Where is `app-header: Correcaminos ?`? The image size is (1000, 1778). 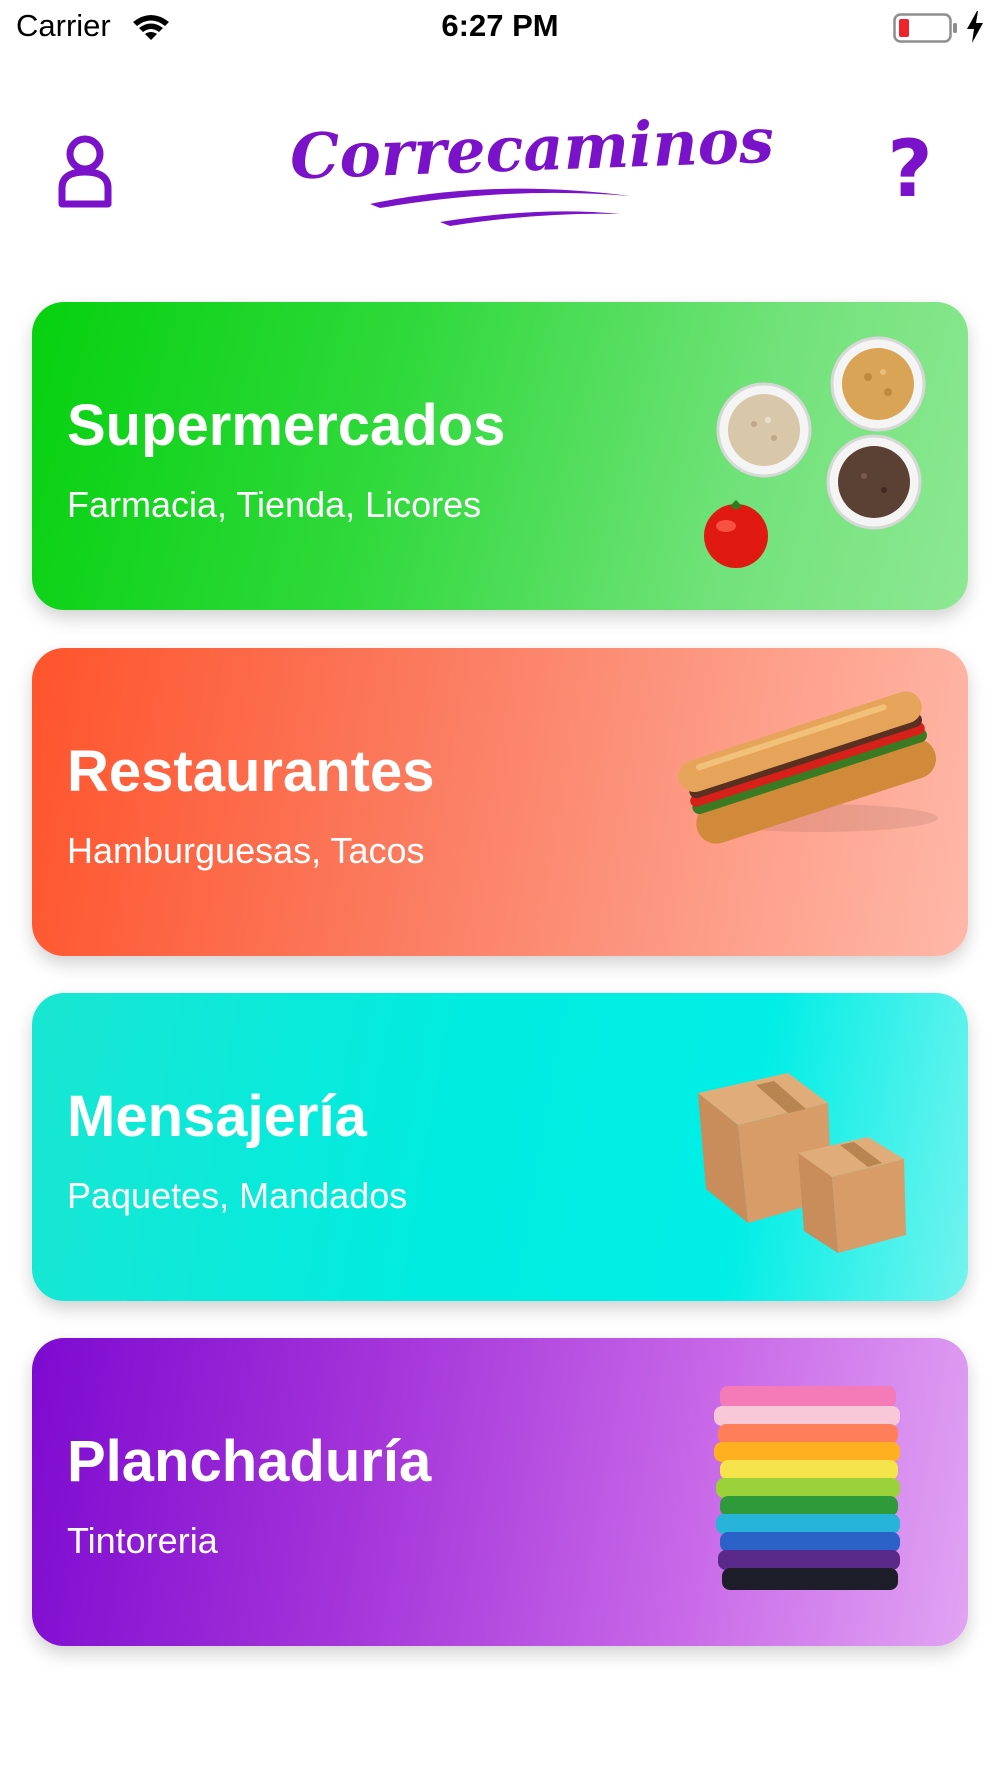
app-header: Correcaminos ? is located at coordinates (500, 175).